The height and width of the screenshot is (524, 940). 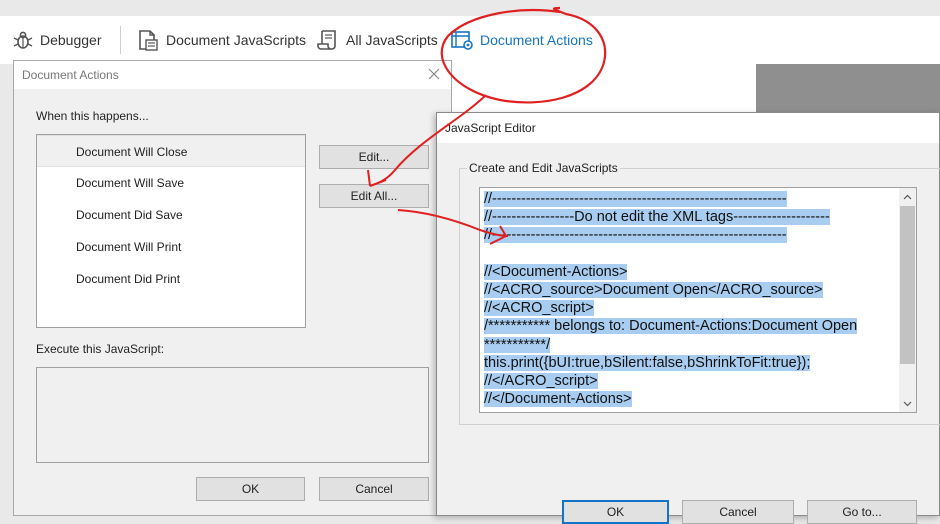 What do you see at coordinates (907, 403) in the screenshot?
I see `scroll-down-icon` at bounding box center [907, 403].